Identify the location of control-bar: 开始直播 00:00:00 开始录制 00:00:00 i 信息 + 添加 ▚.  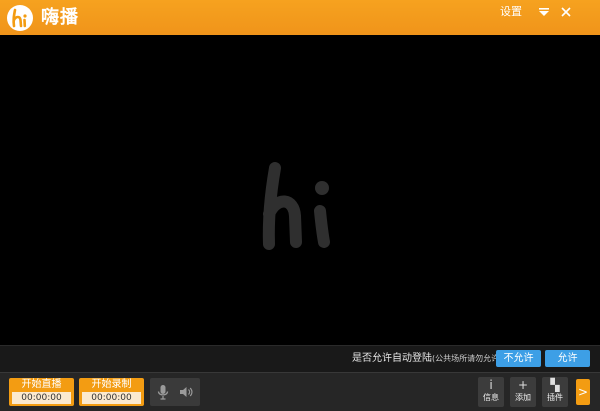
(300, 391).